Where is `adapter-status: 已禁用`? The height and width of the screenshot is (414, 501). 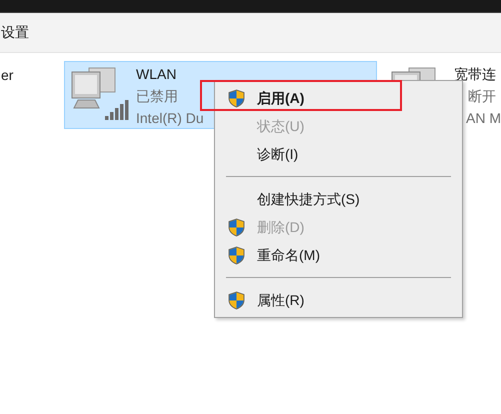 adapter-status: 已禁用 is located at coordinates (157, 96).